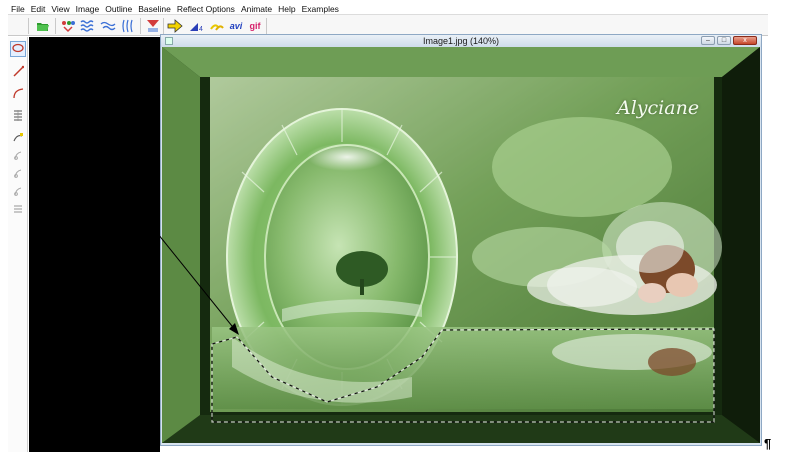 This screenshot has height=475, width=800. I want to click on image-window-titlebar: Image1.jpg (140%) – □ x, so click(461, 41).